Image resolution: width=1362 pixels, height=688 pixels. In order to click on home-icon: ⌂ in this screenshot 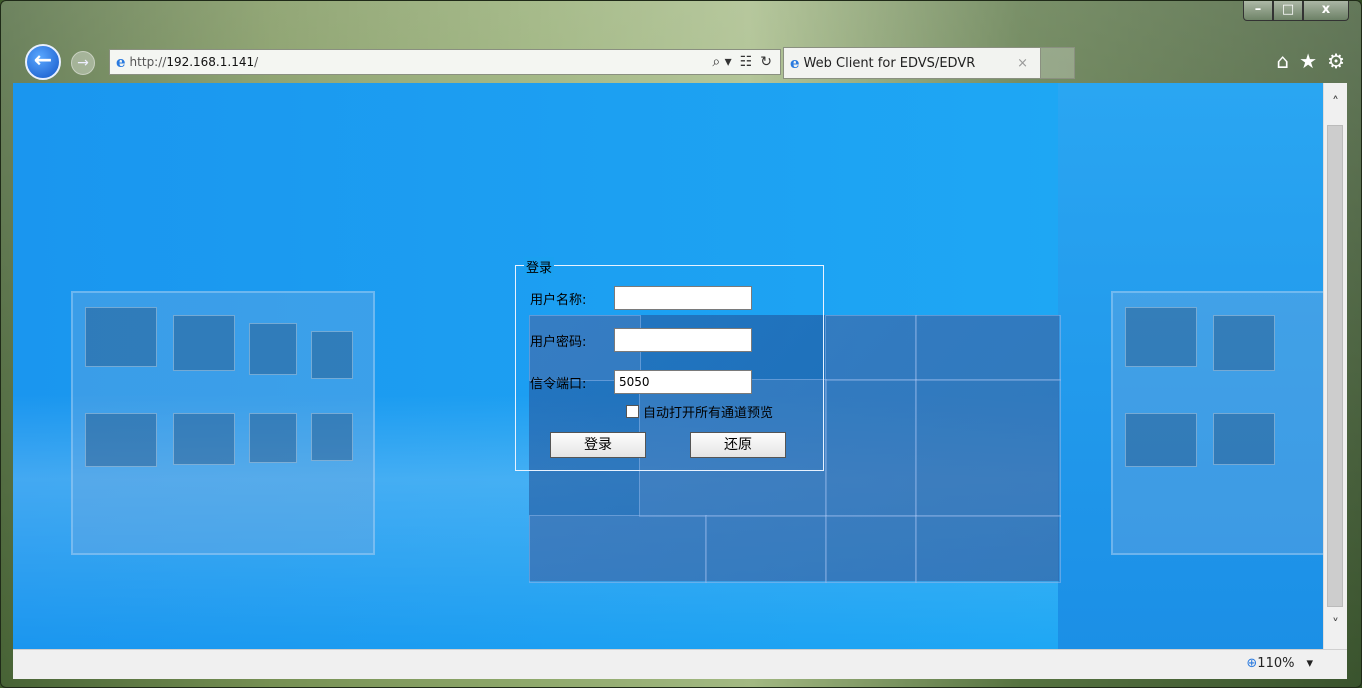, I will do `click(1282, 61)`.